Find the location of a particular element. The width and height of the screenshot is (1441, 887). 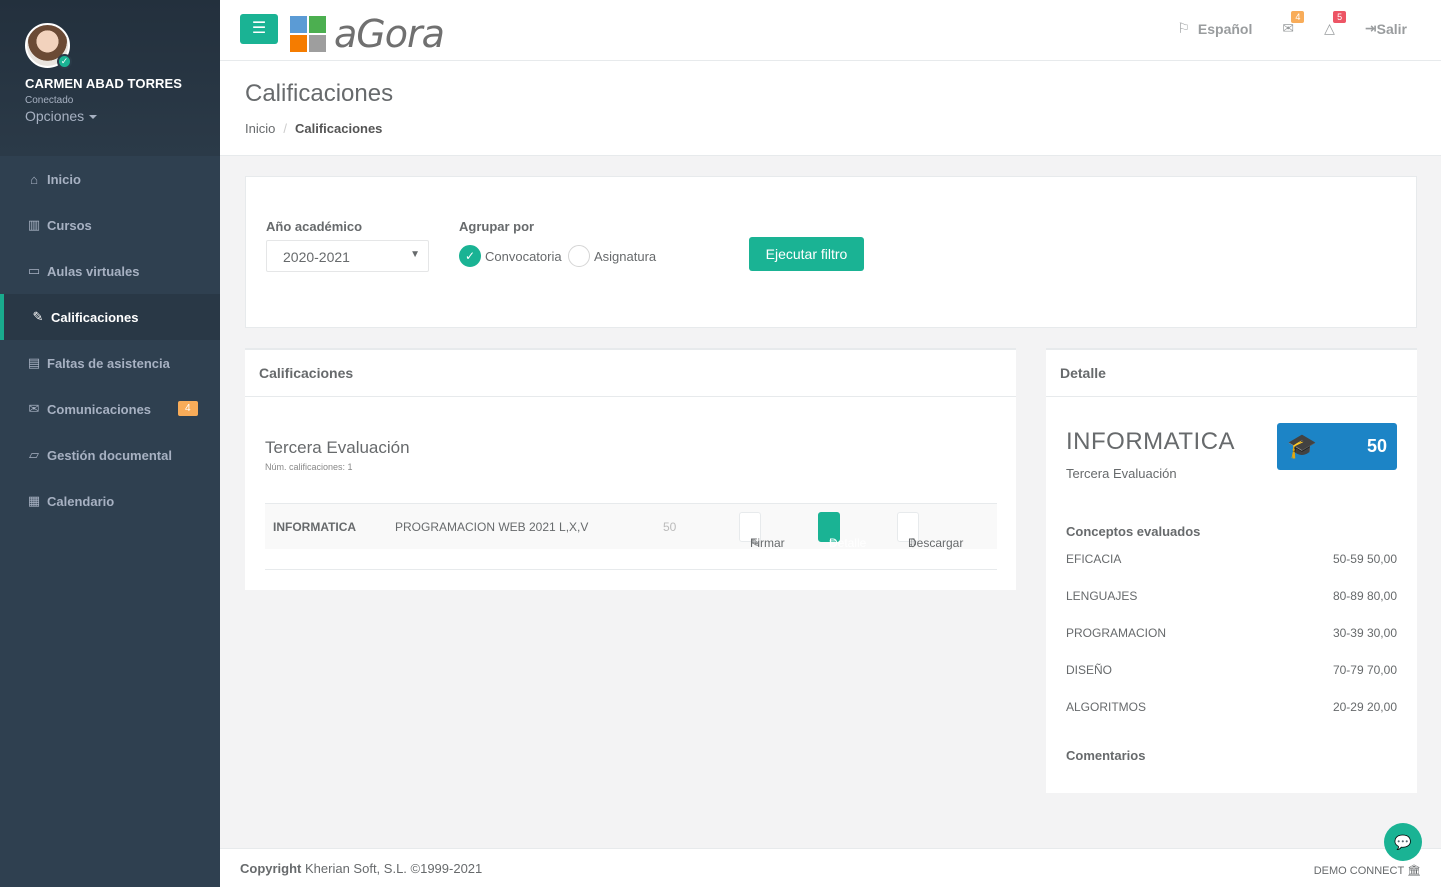

concept-grade: 70-79 70,00 is located at coordinates (1364, 670).